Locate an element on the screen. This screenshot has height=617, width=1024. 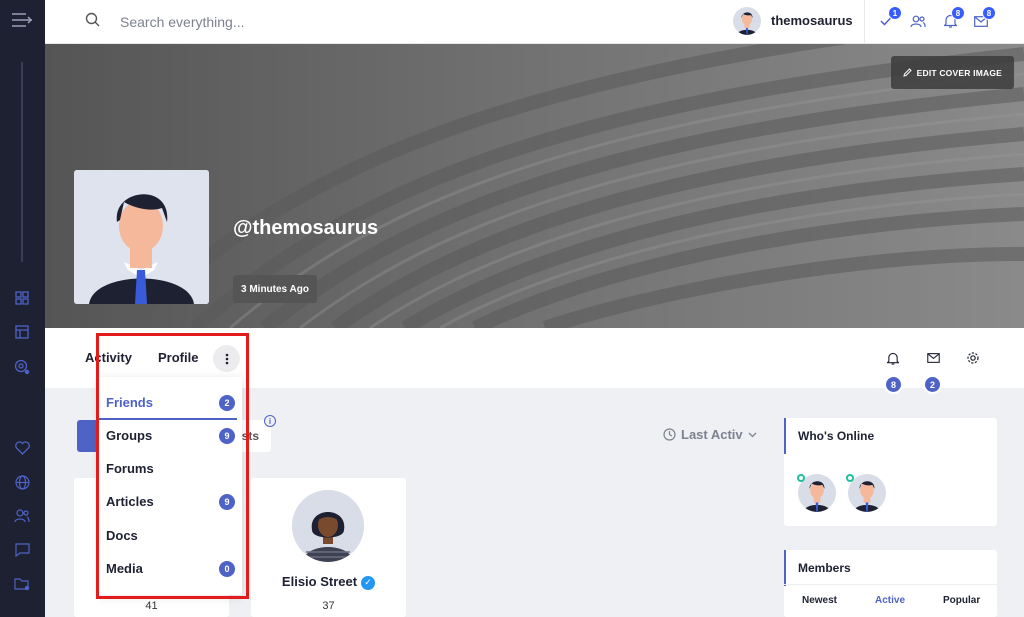
highlight-box is located at coordinates (172, 466).